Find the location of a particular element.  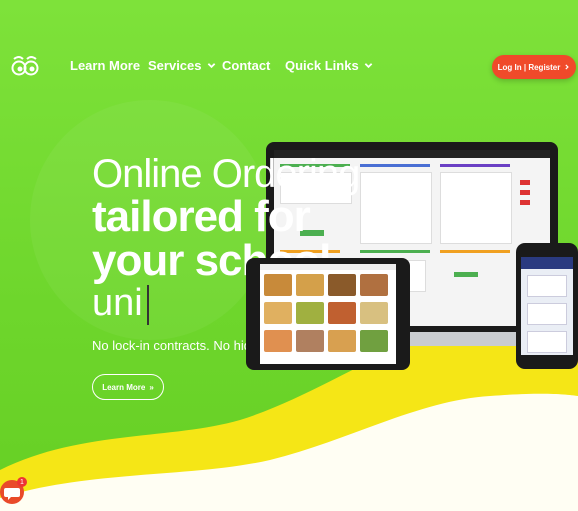

typed-word: uni is located at coordinates (117, 303).